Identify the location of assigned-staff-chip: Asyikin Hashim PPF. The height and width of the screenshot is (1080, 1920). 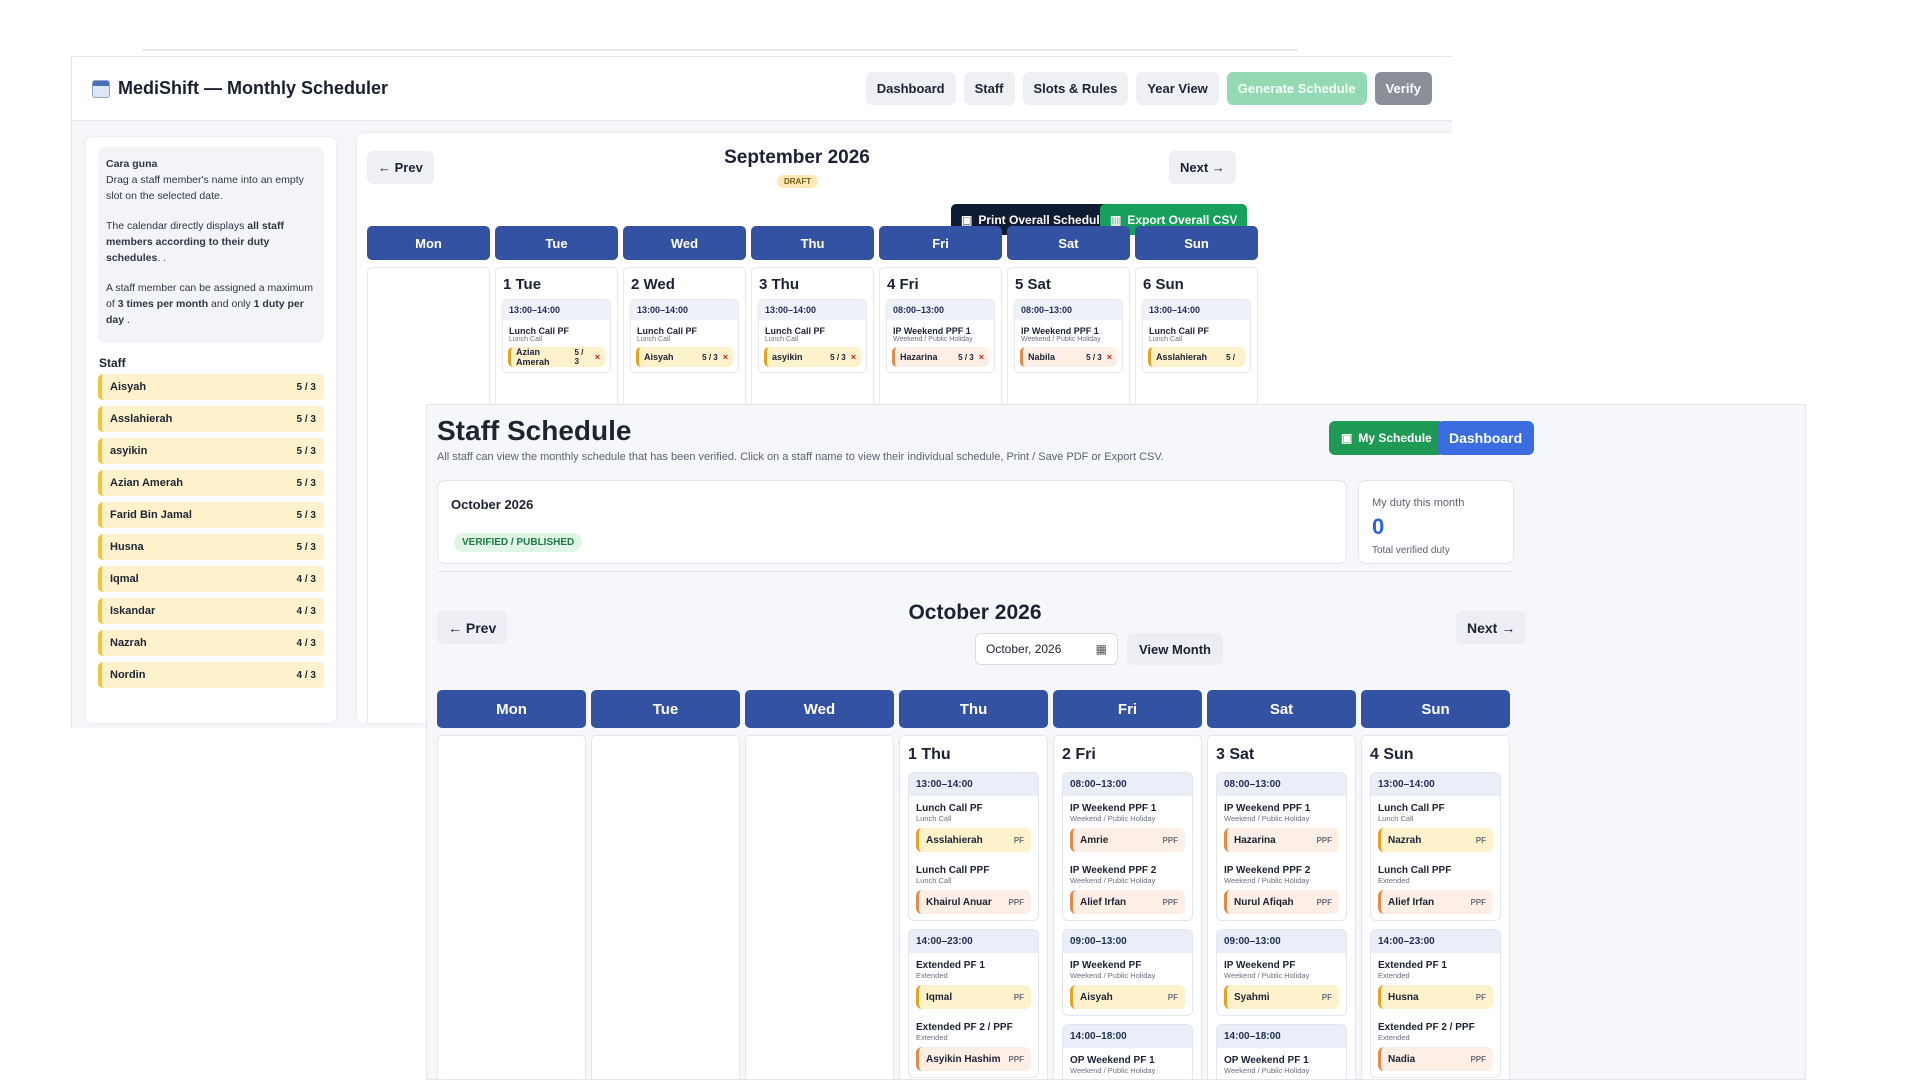
(973, 1059).